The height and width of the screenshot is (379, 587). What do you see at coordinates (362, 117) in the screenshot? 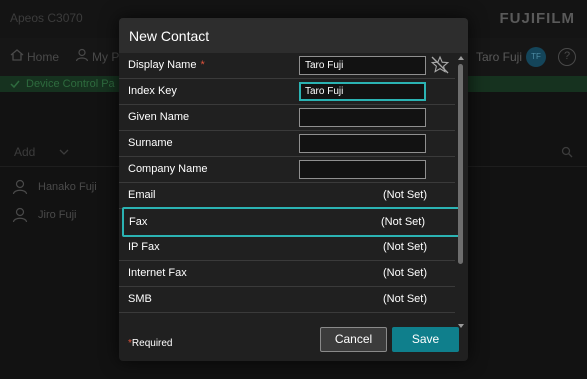
I see `given-name-input` at bounding box center [362, 117].